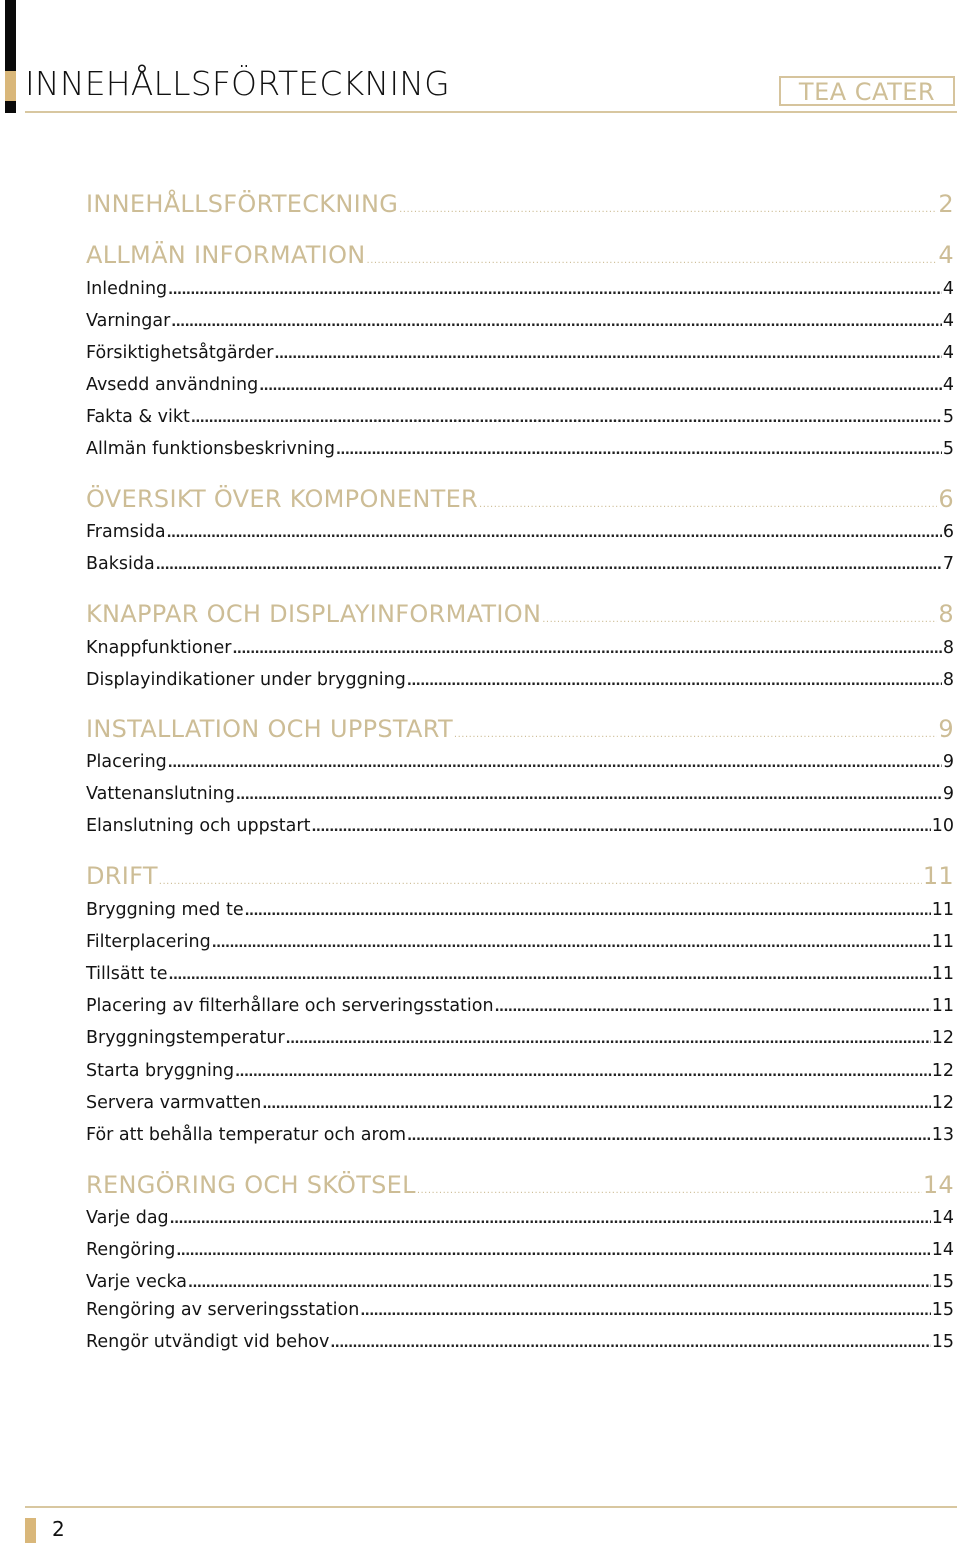 This screenshot has width=960, height=1547. I want to click on toc-section-title: DRIFT, so click(122, 876).